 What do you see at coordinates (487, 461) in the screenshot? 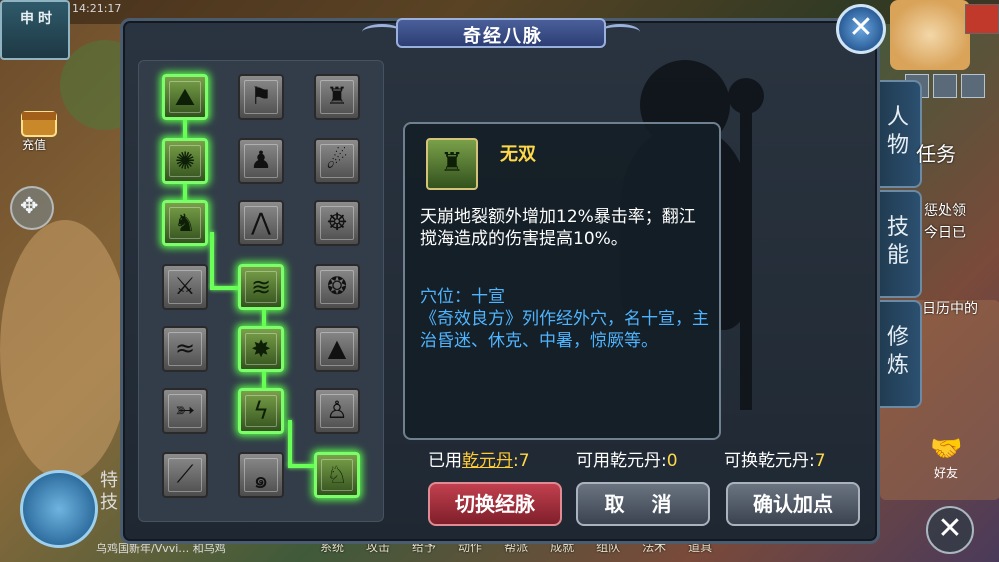
I see `elixir-link: 乾元丹` at bounding box center [487, 461].